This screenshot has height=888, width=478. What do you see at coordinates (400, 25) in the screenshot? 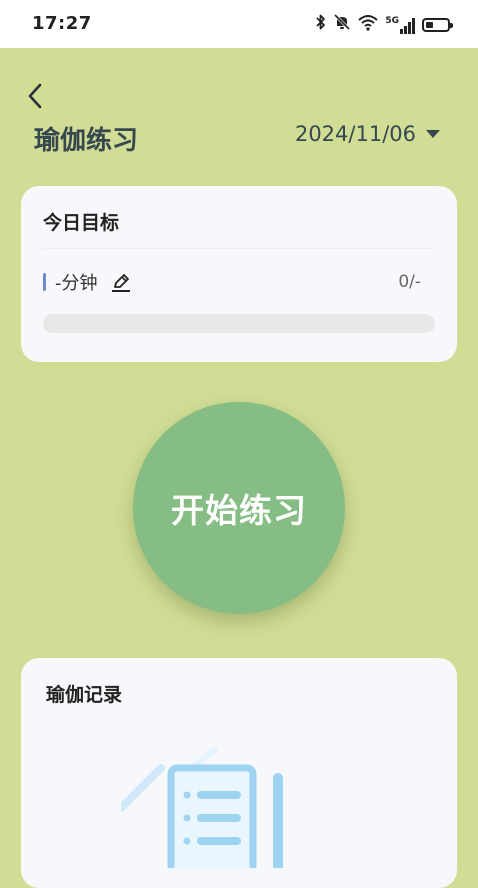
I see `signal-5g-icon: 5G` at bounding box center [400, 25].